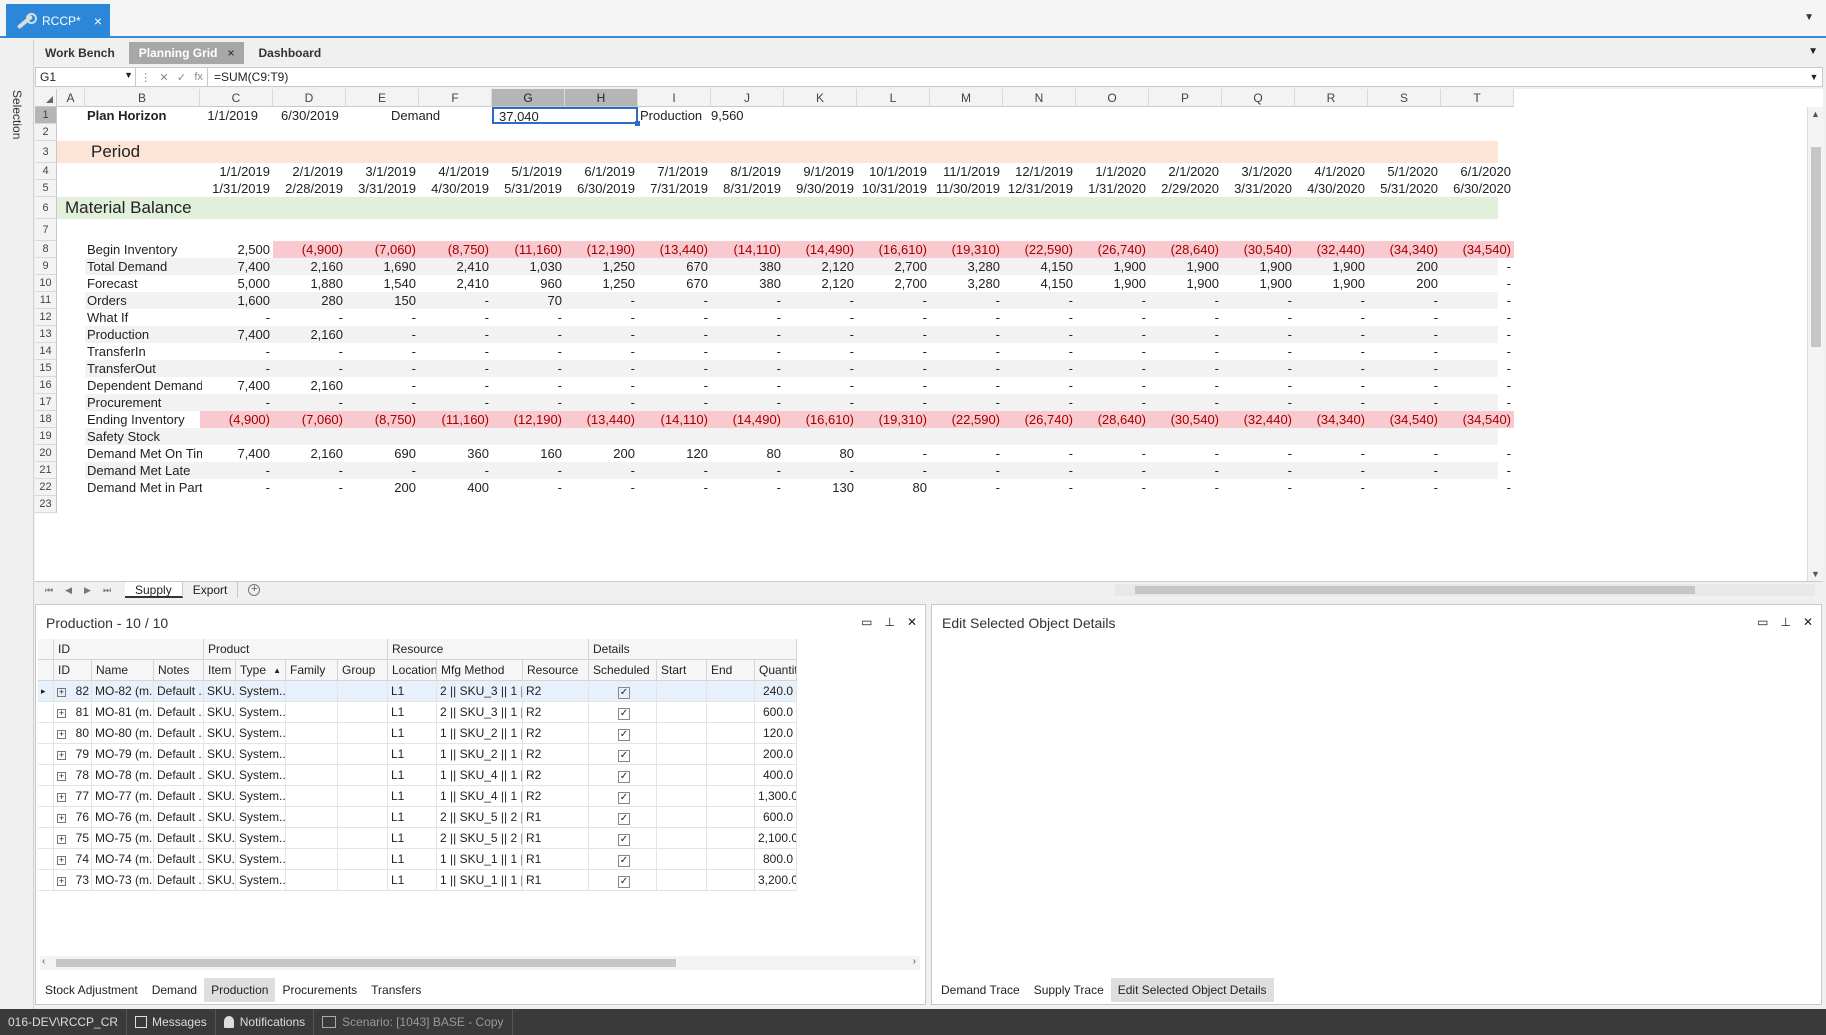 The image size is (1826, 1035). Describe the element at coordinates (966, 188) in the screenshot. I see `period-end: 11/30/2019` at that location.